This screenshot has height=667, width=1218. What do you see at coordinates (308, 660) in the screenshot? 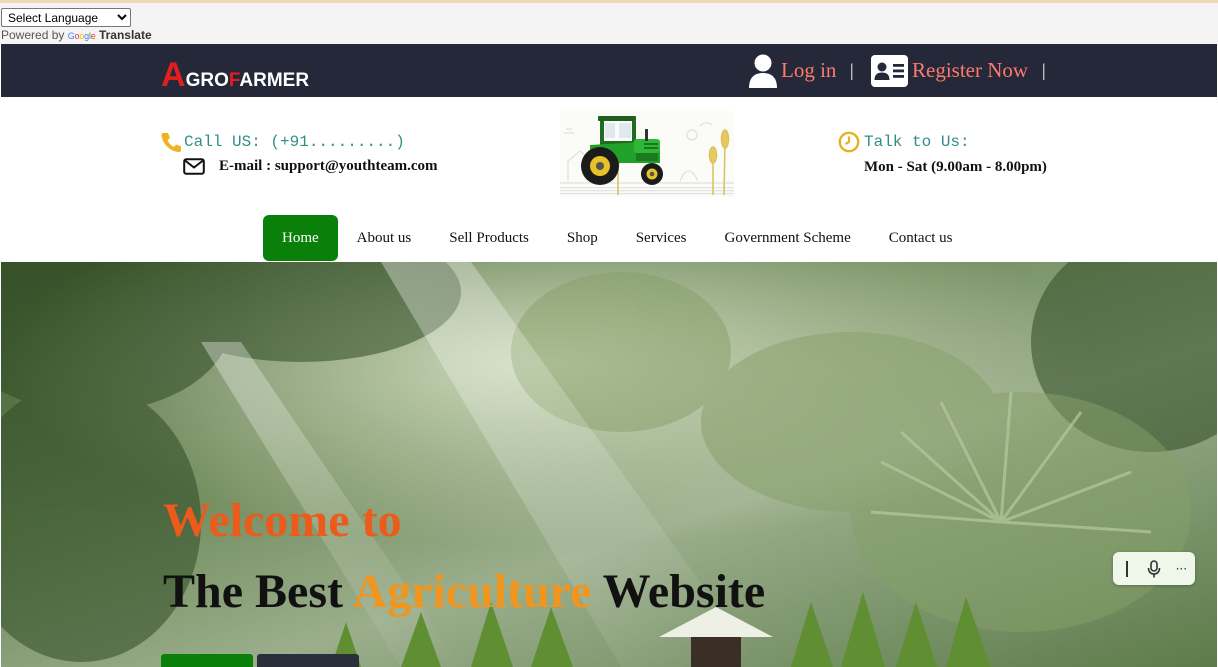
I see `hero-secondary-button` at bounding box center [308, 660].